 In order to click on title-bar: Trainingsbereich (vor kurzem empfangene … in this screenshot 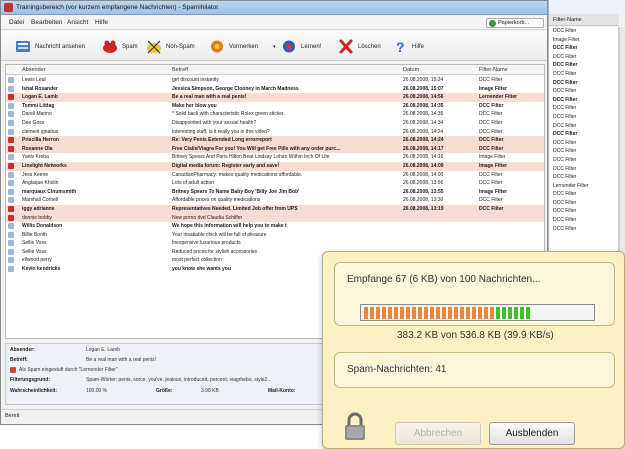, I will do `click(274, 8)`.